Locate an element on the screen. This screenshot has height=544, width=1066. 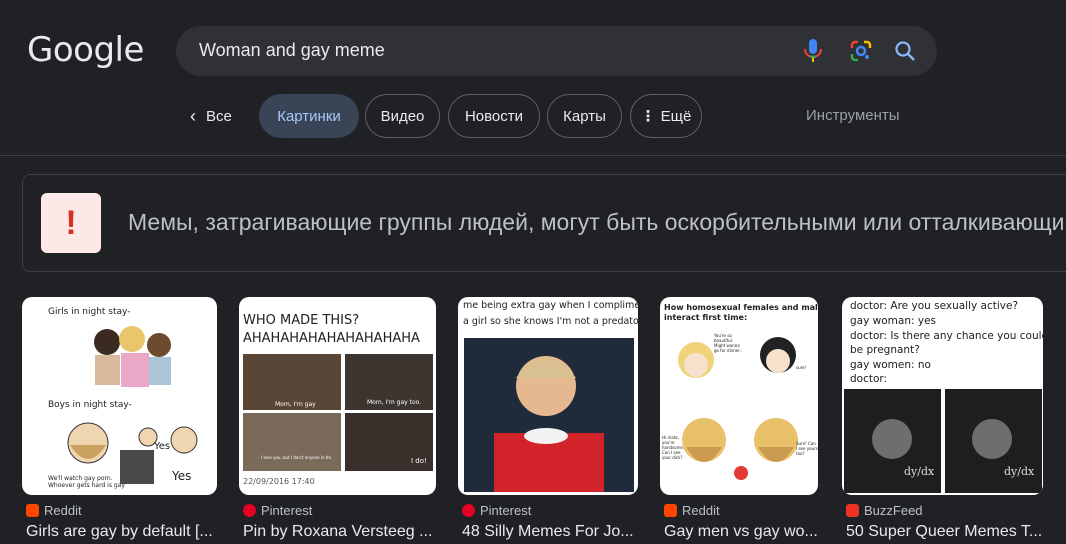
more-vert-icon: ⋮ is located at coordinates (648, 116).